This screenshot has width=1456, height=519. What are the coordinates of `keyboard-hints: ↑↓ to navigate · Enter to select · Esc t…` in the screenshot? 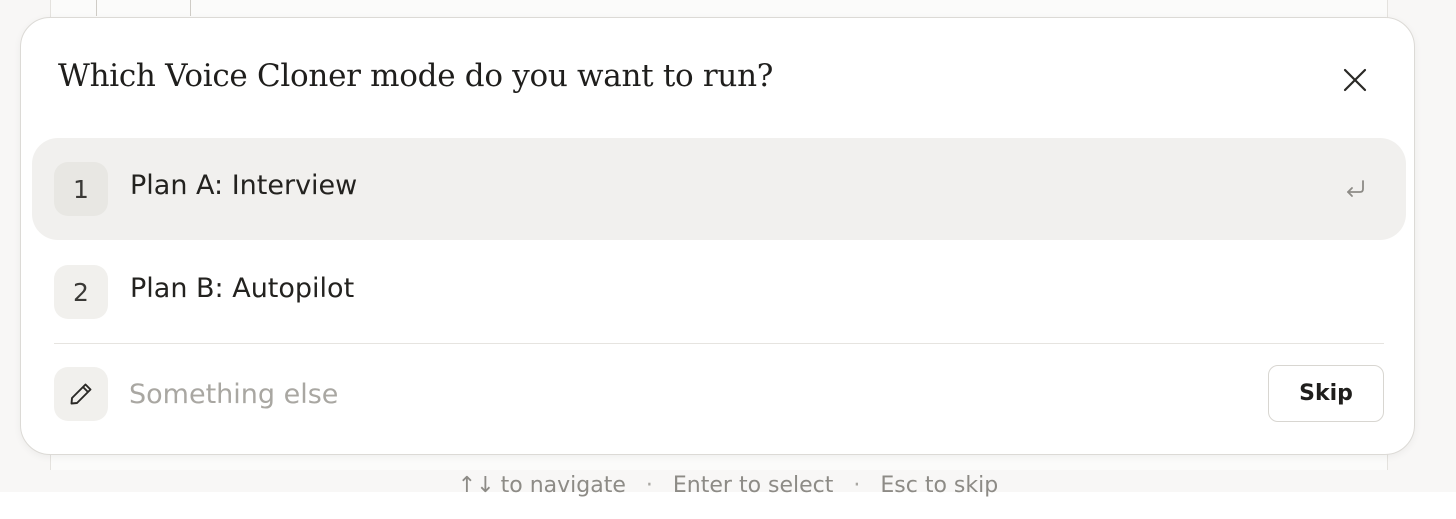 It's located at (728, 485).